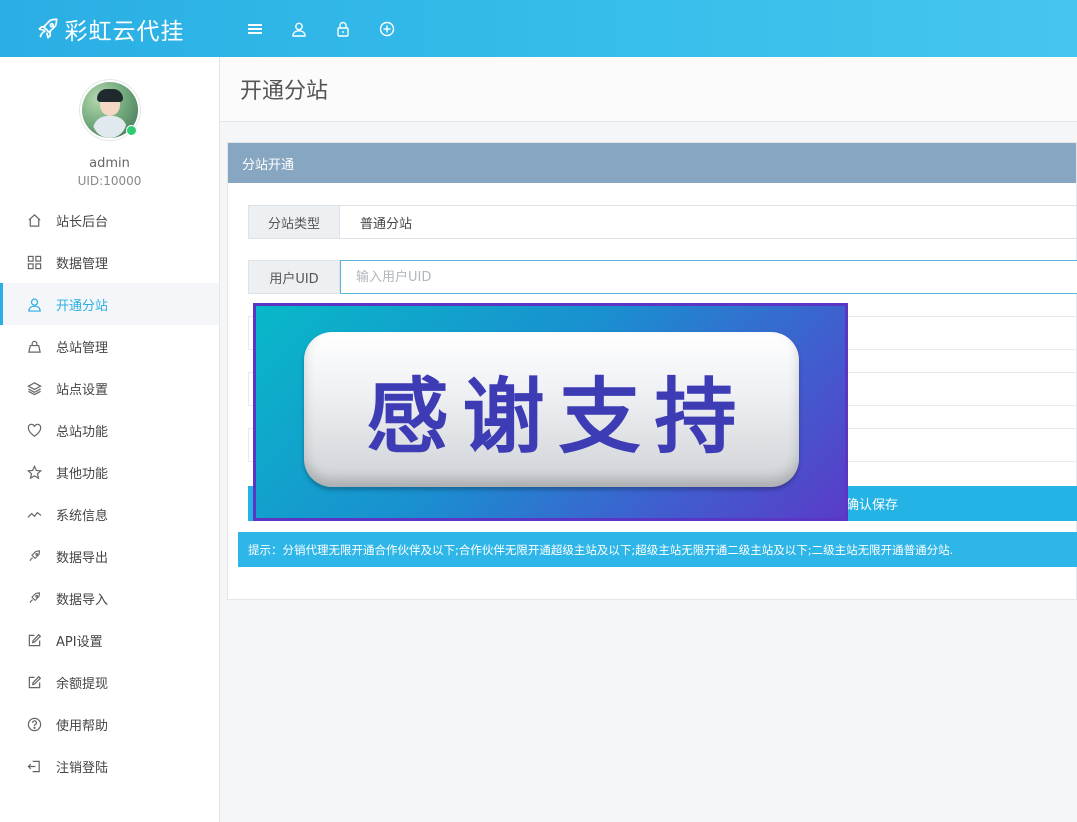 This screenshot has height=822, width=1077. What do you see at coordinates (109, 514) in the screenshot?
I see `sidebar-item-system-info: 系统信息` at bounding box center [109, 514].